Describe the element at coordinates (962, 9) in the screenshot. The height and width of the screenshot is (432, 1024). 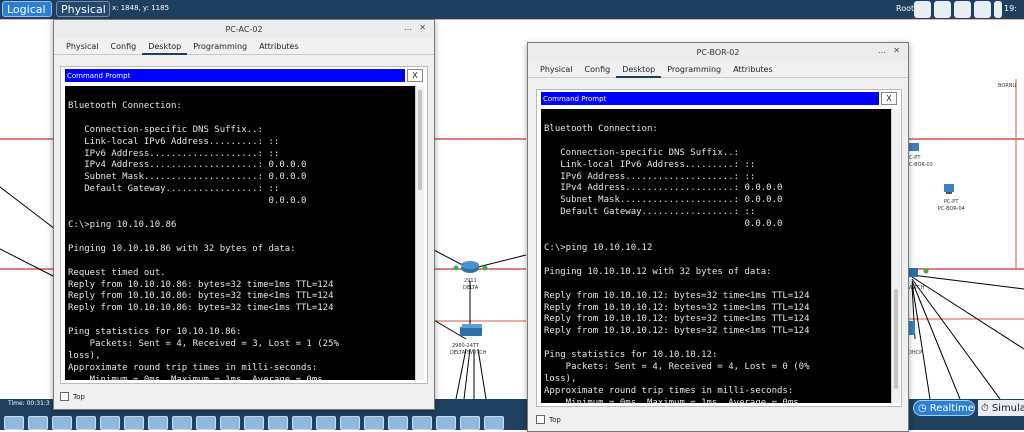
I see `move-icon` at that location.